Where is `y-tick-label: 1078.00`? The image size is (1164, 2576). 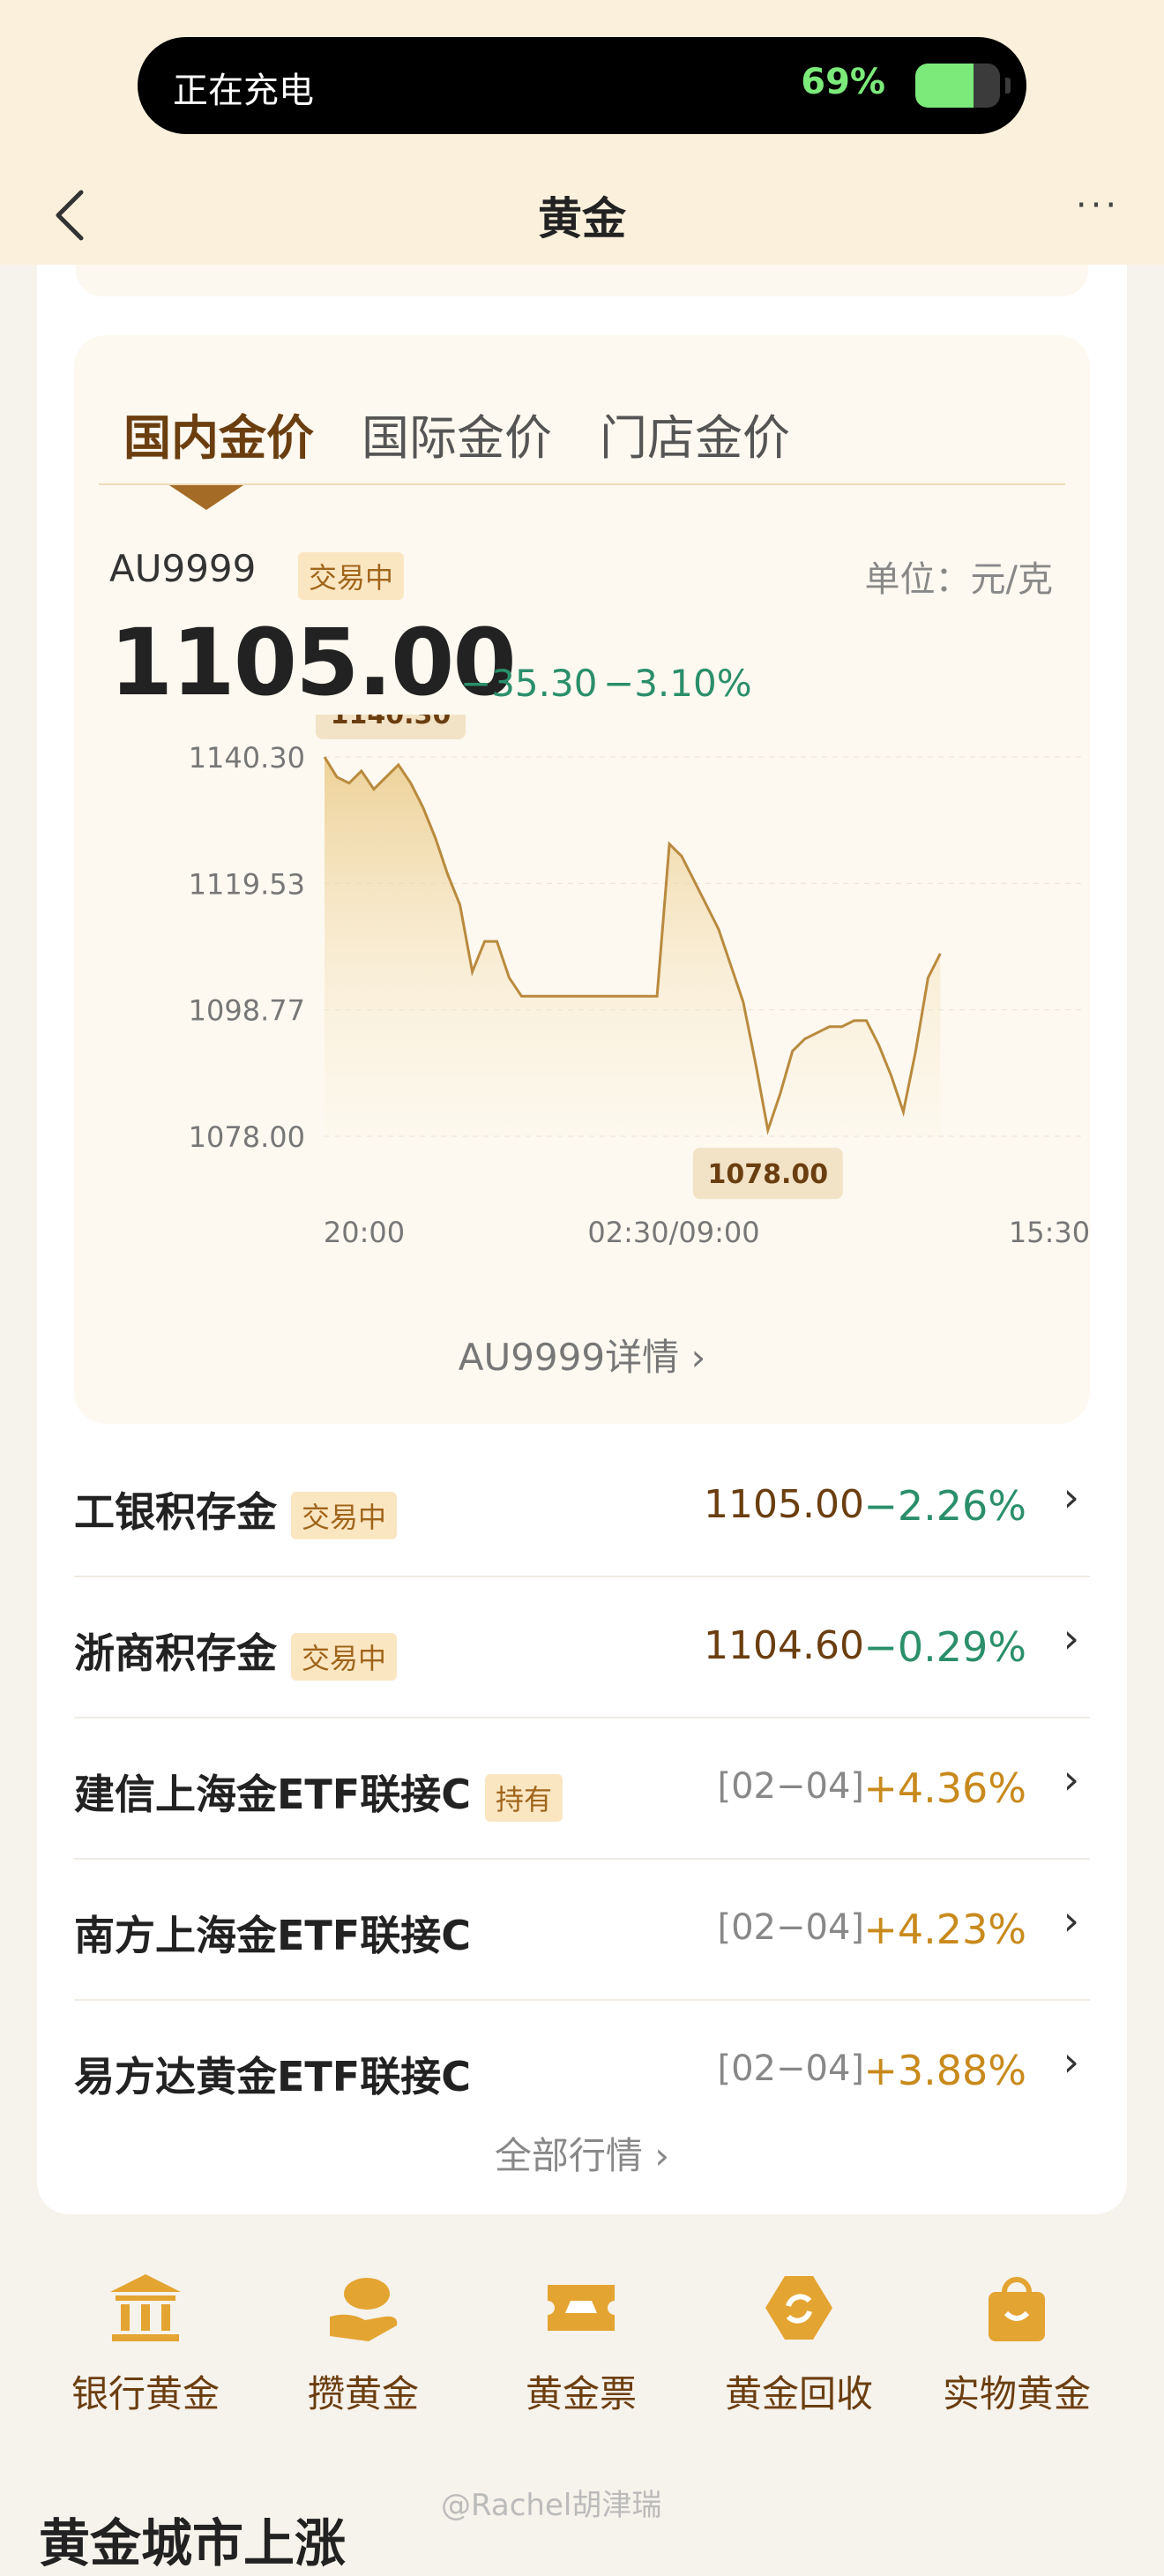
y-tick-label: 1078.00 is located at coordinates (247, 1137).